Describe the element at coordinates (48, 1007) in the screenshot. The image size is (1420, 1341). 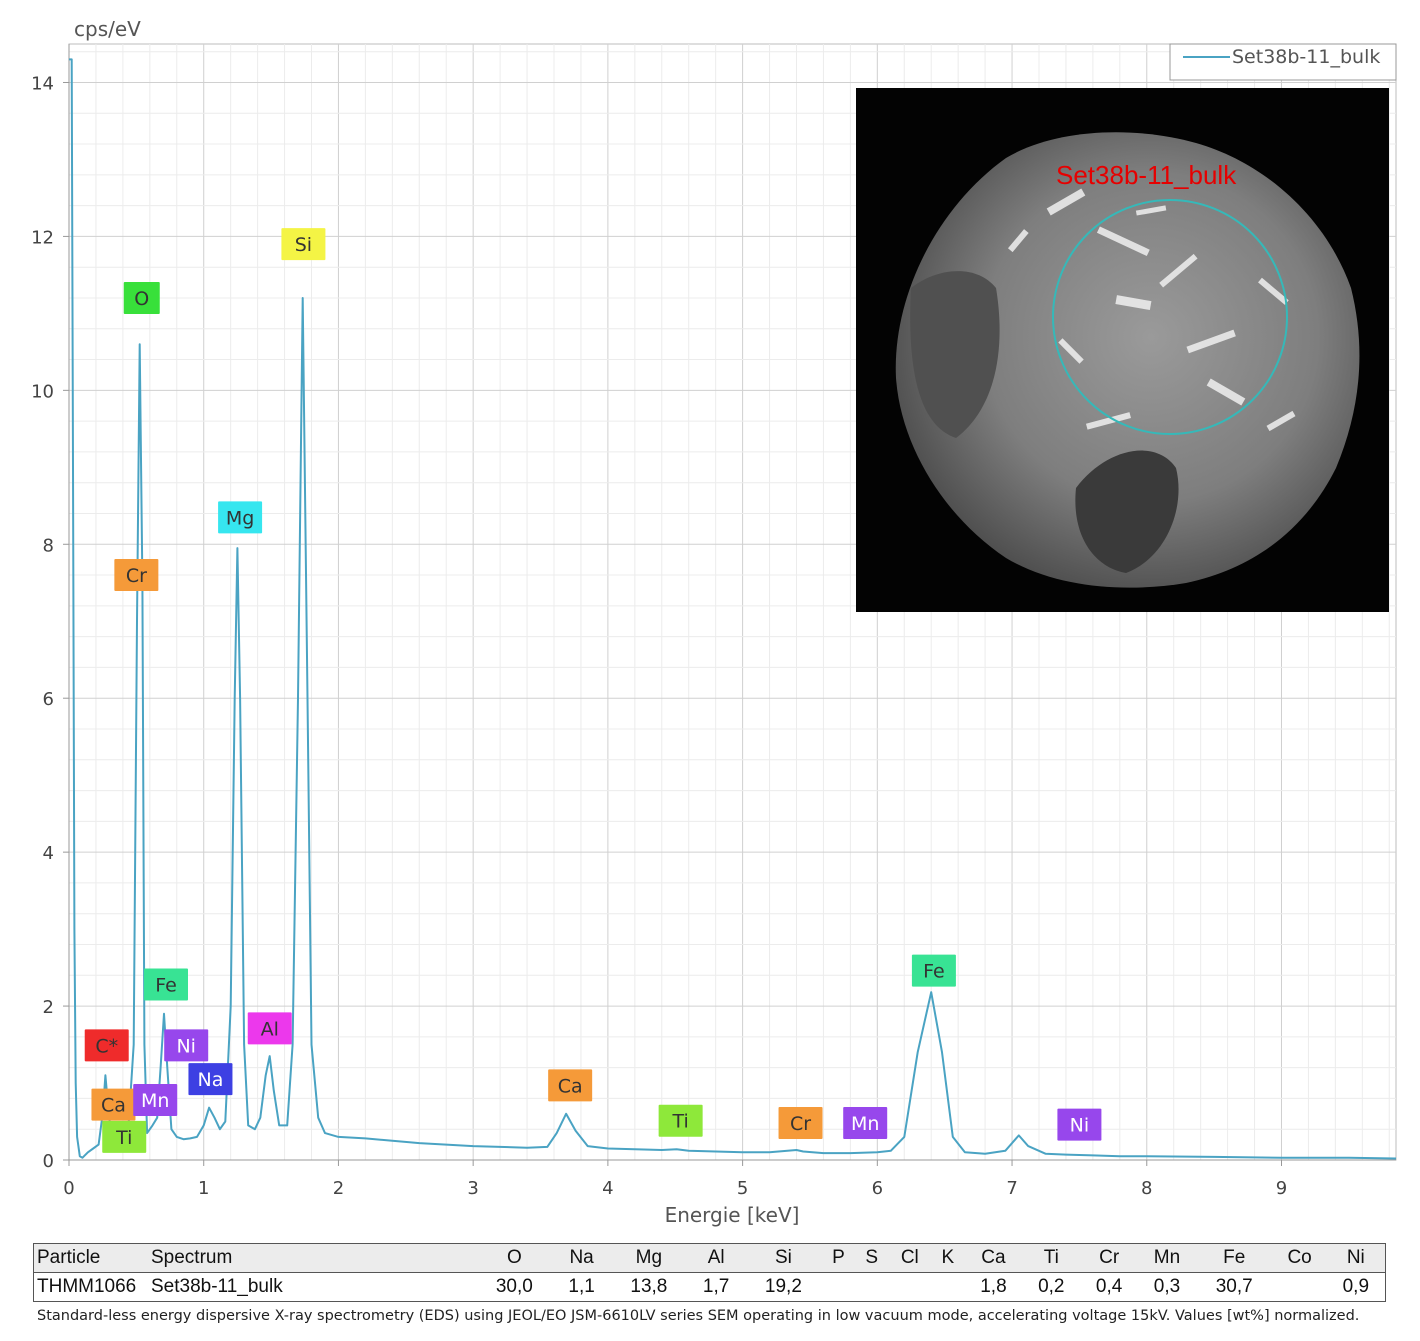
I see `y-tick-label: 2` at that location.